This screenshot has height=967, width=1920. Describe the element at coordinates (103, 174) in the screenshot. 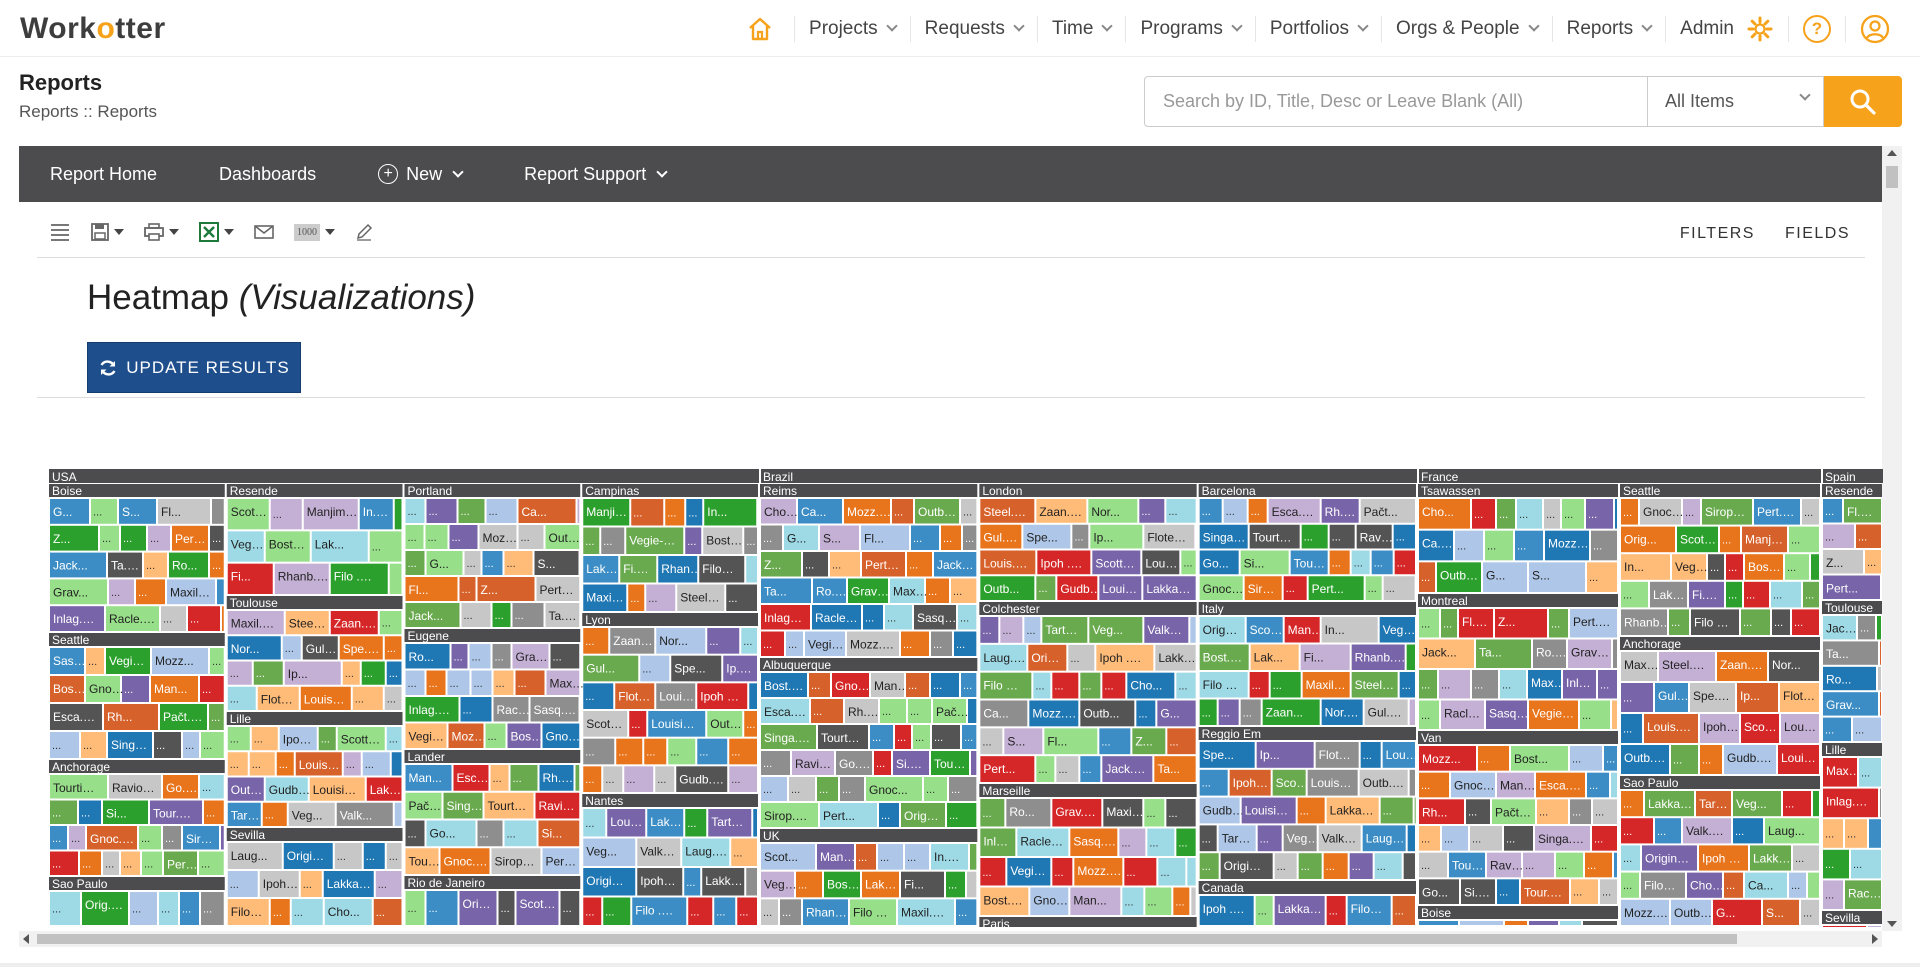

I see `report-home-link: Report Home` at that location.